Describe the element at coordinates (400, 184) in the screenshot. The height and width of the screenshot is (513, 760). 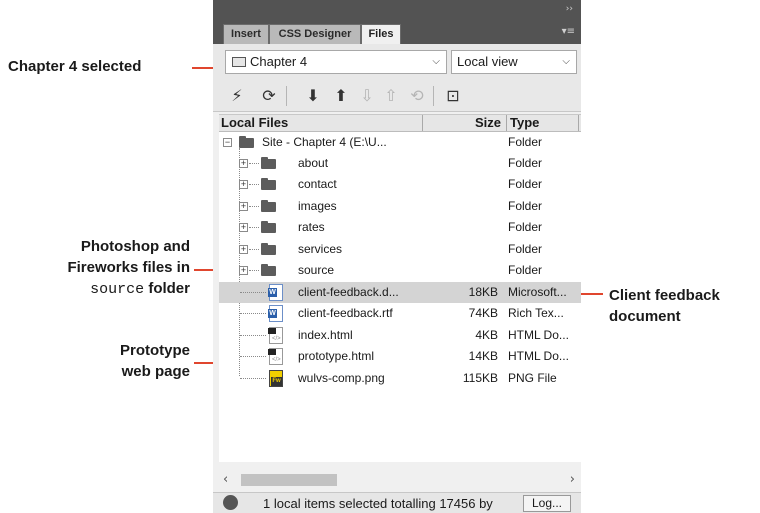
I see `tree-row-folder: + contact Folder` at that location.